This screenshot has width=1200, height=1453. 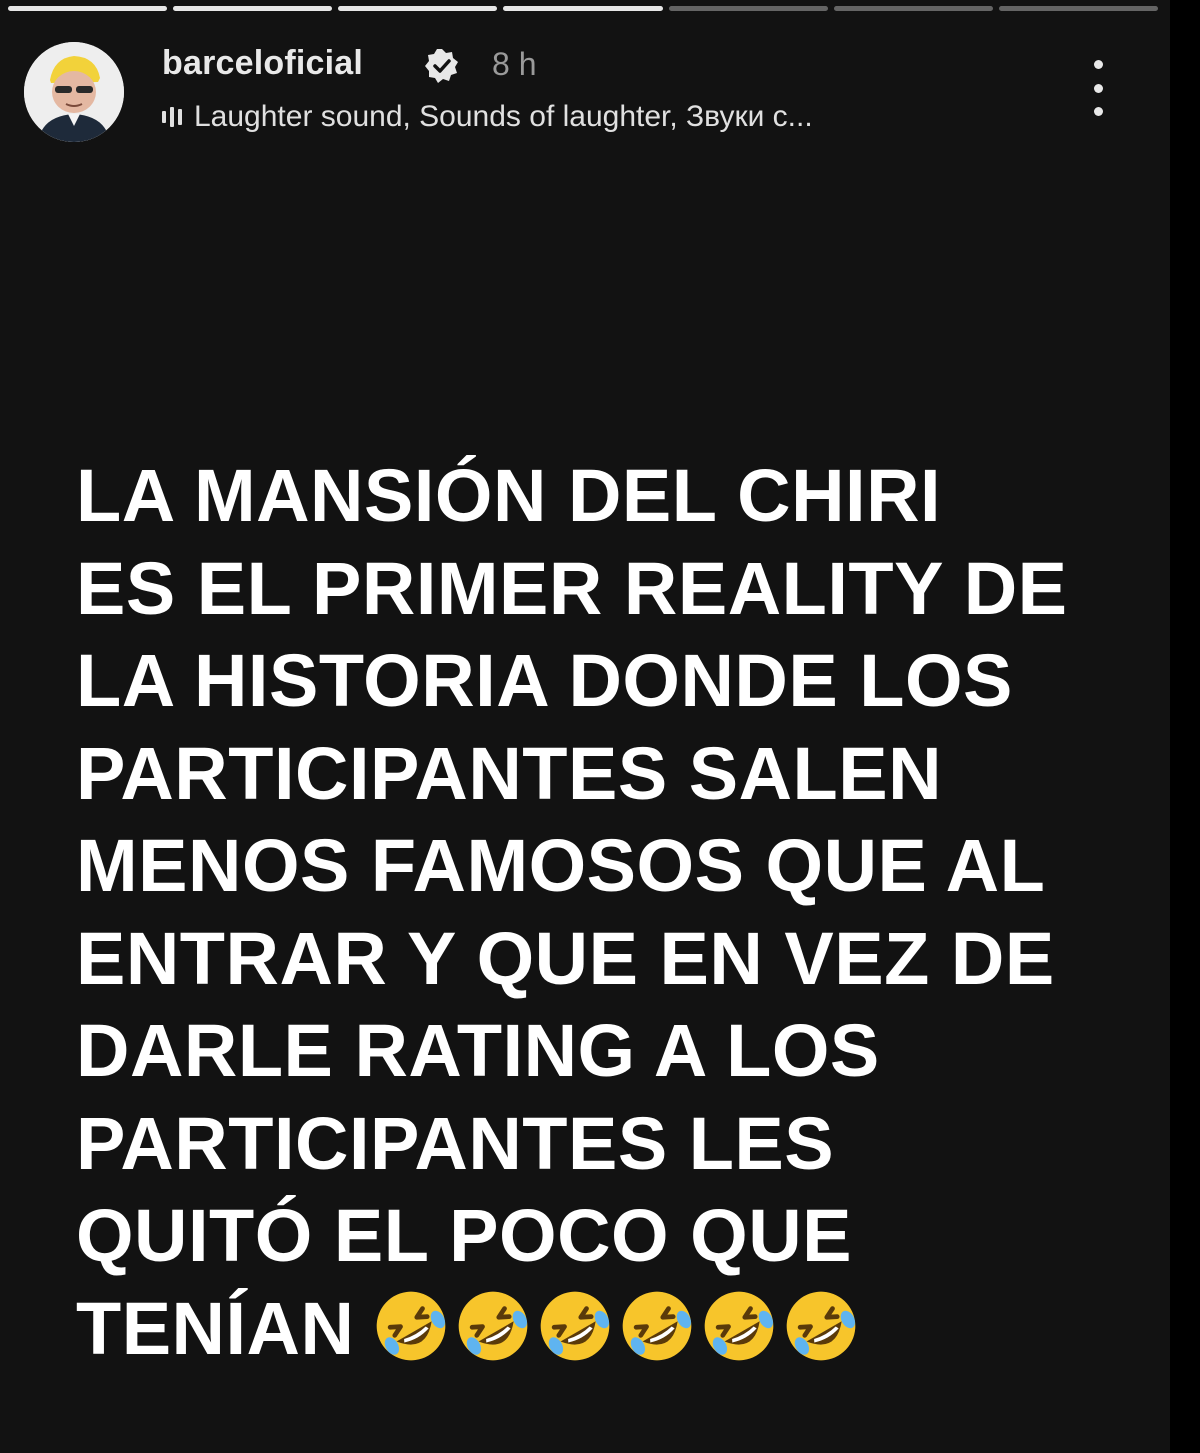 What do you see at coordinates (464, 1235) in the screenshot?
I see `story-text-line: QUITÓ EL POCO QUE` at bounding box center [464, 1235].